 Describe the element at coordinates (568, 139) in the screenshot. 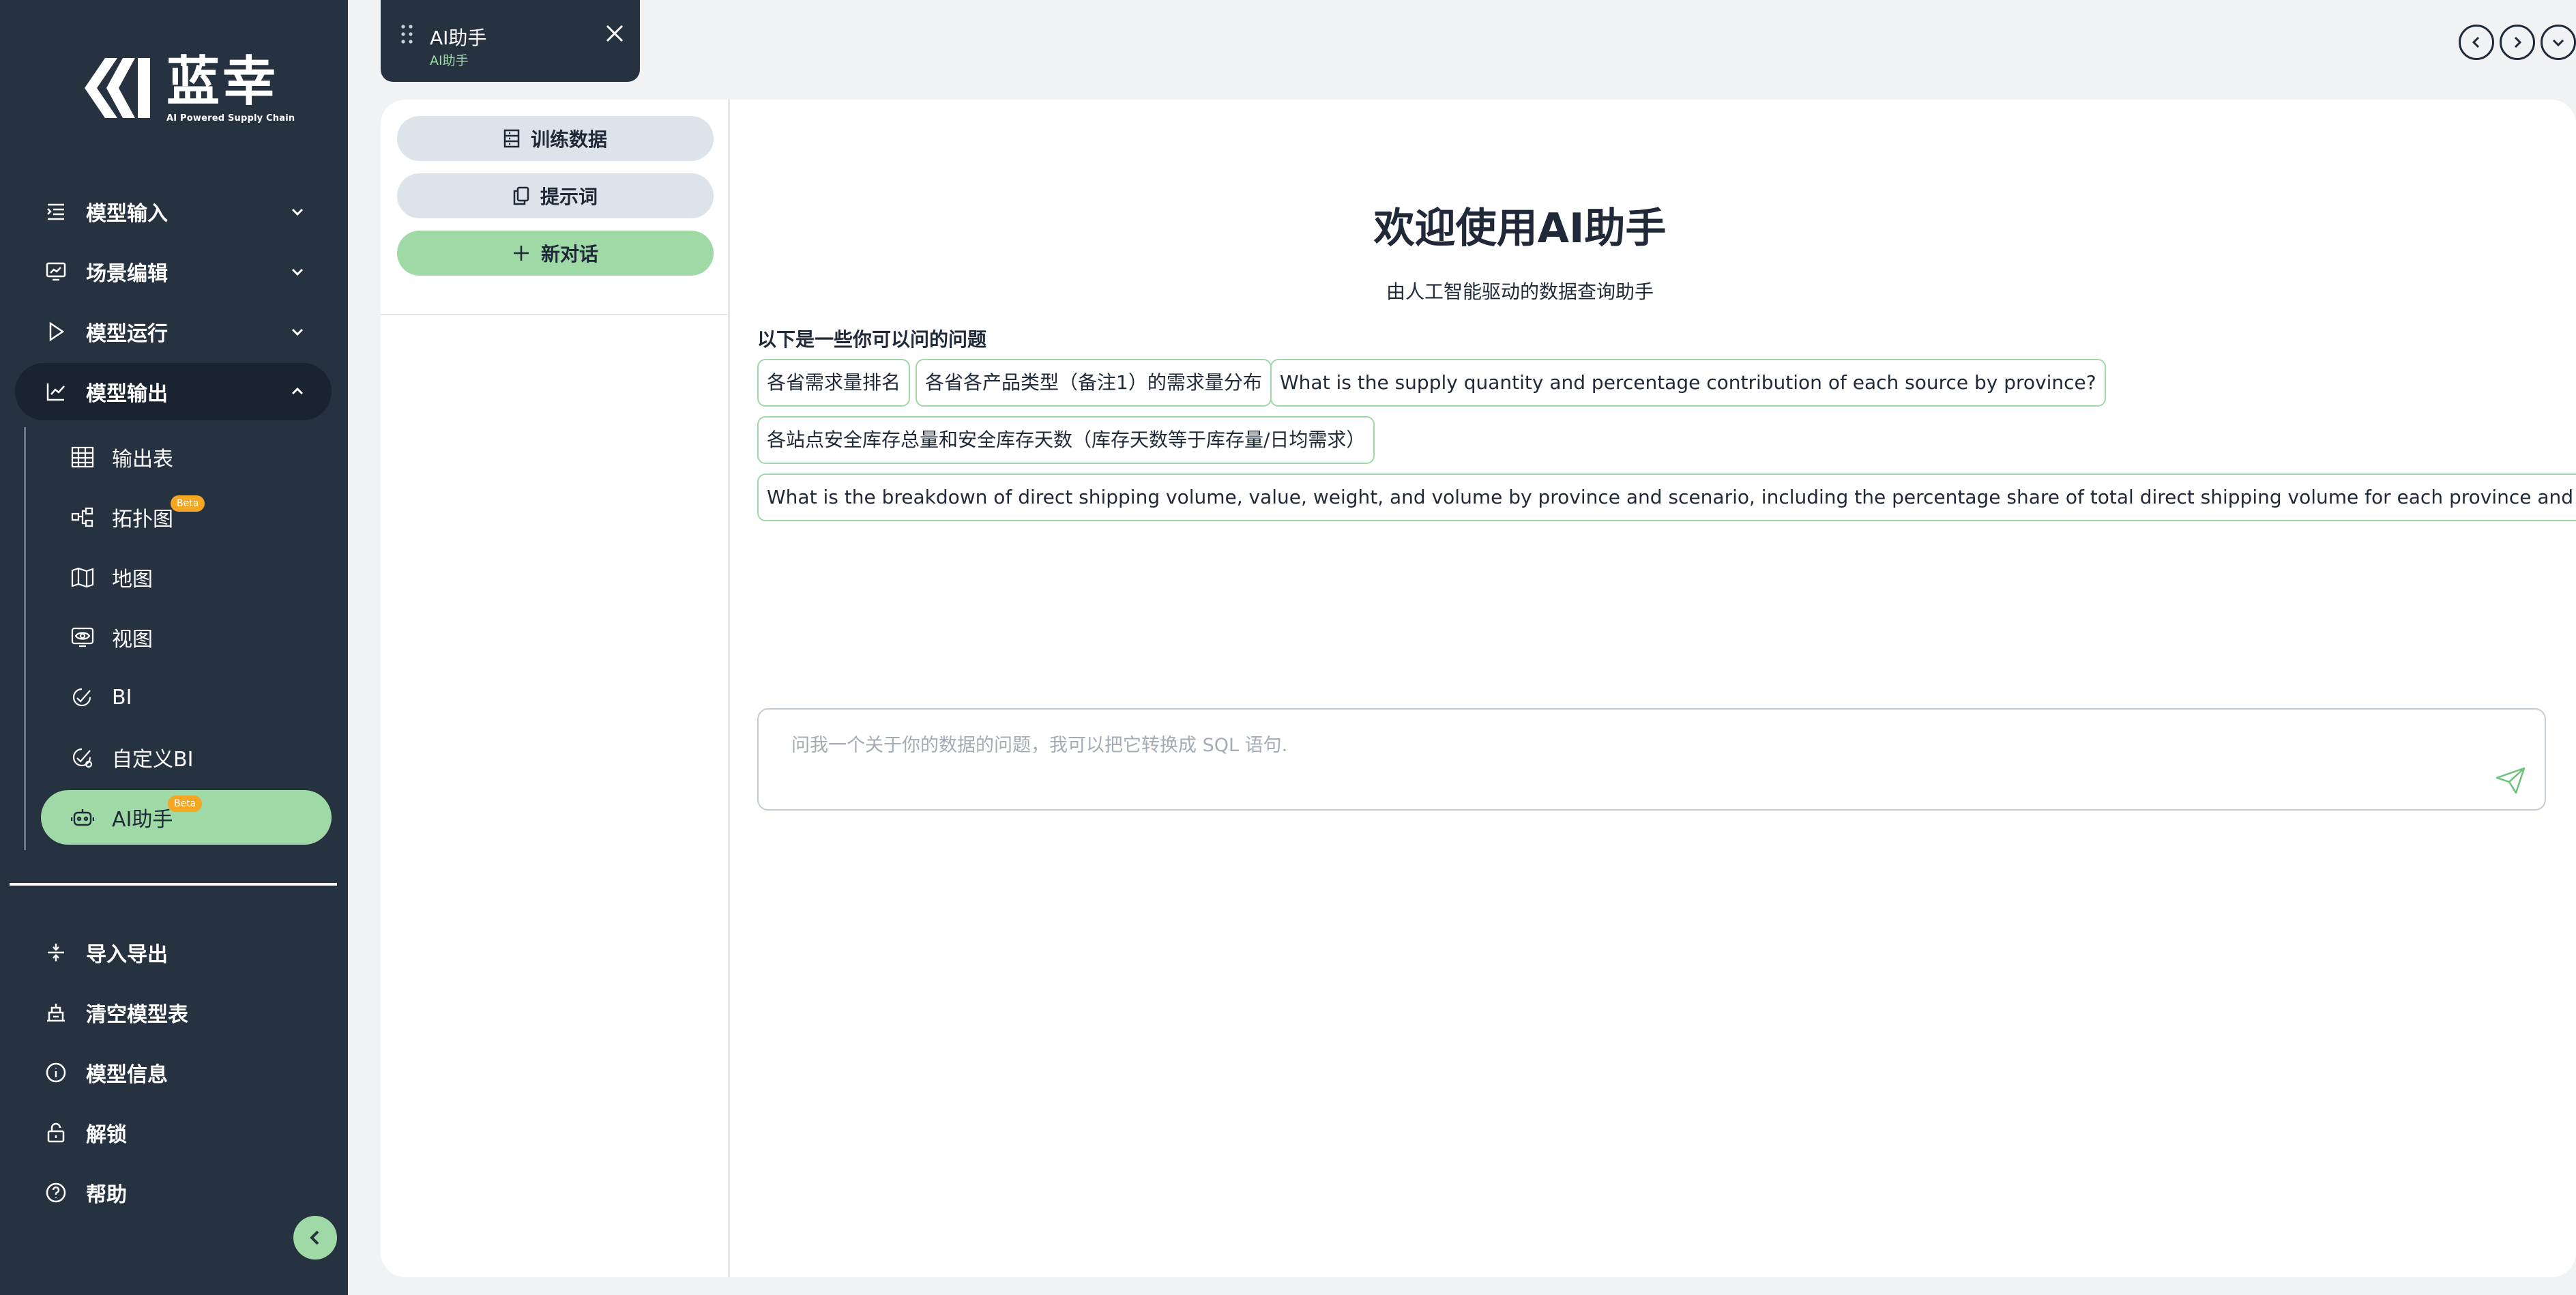

I see `training-data-label: 训练数据` at that location.